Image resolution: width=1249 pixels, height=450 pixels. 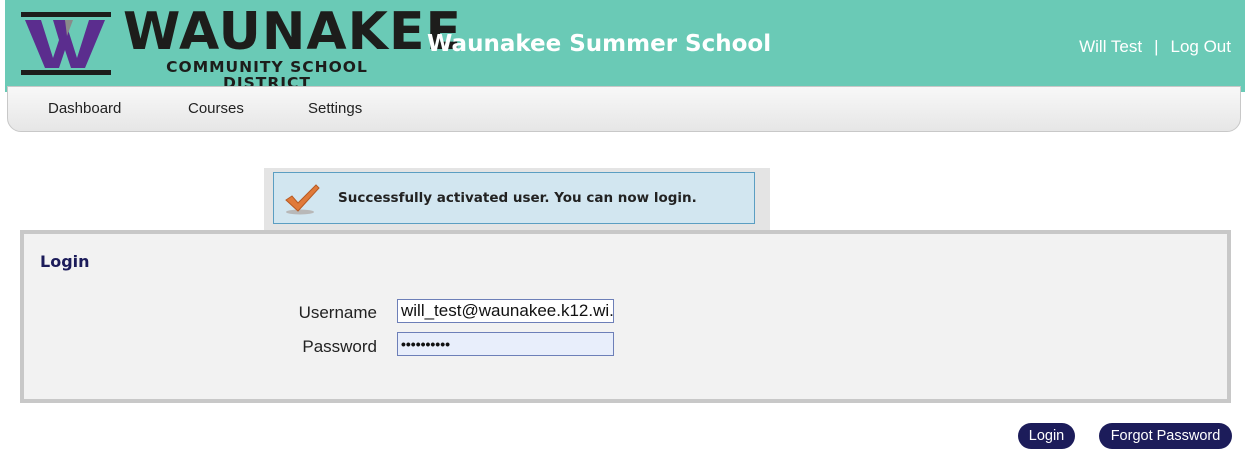 What do you see at coordinates (339, 346) in the screenshot?
I see `password-label: Password` at bounding box center [339, 346].